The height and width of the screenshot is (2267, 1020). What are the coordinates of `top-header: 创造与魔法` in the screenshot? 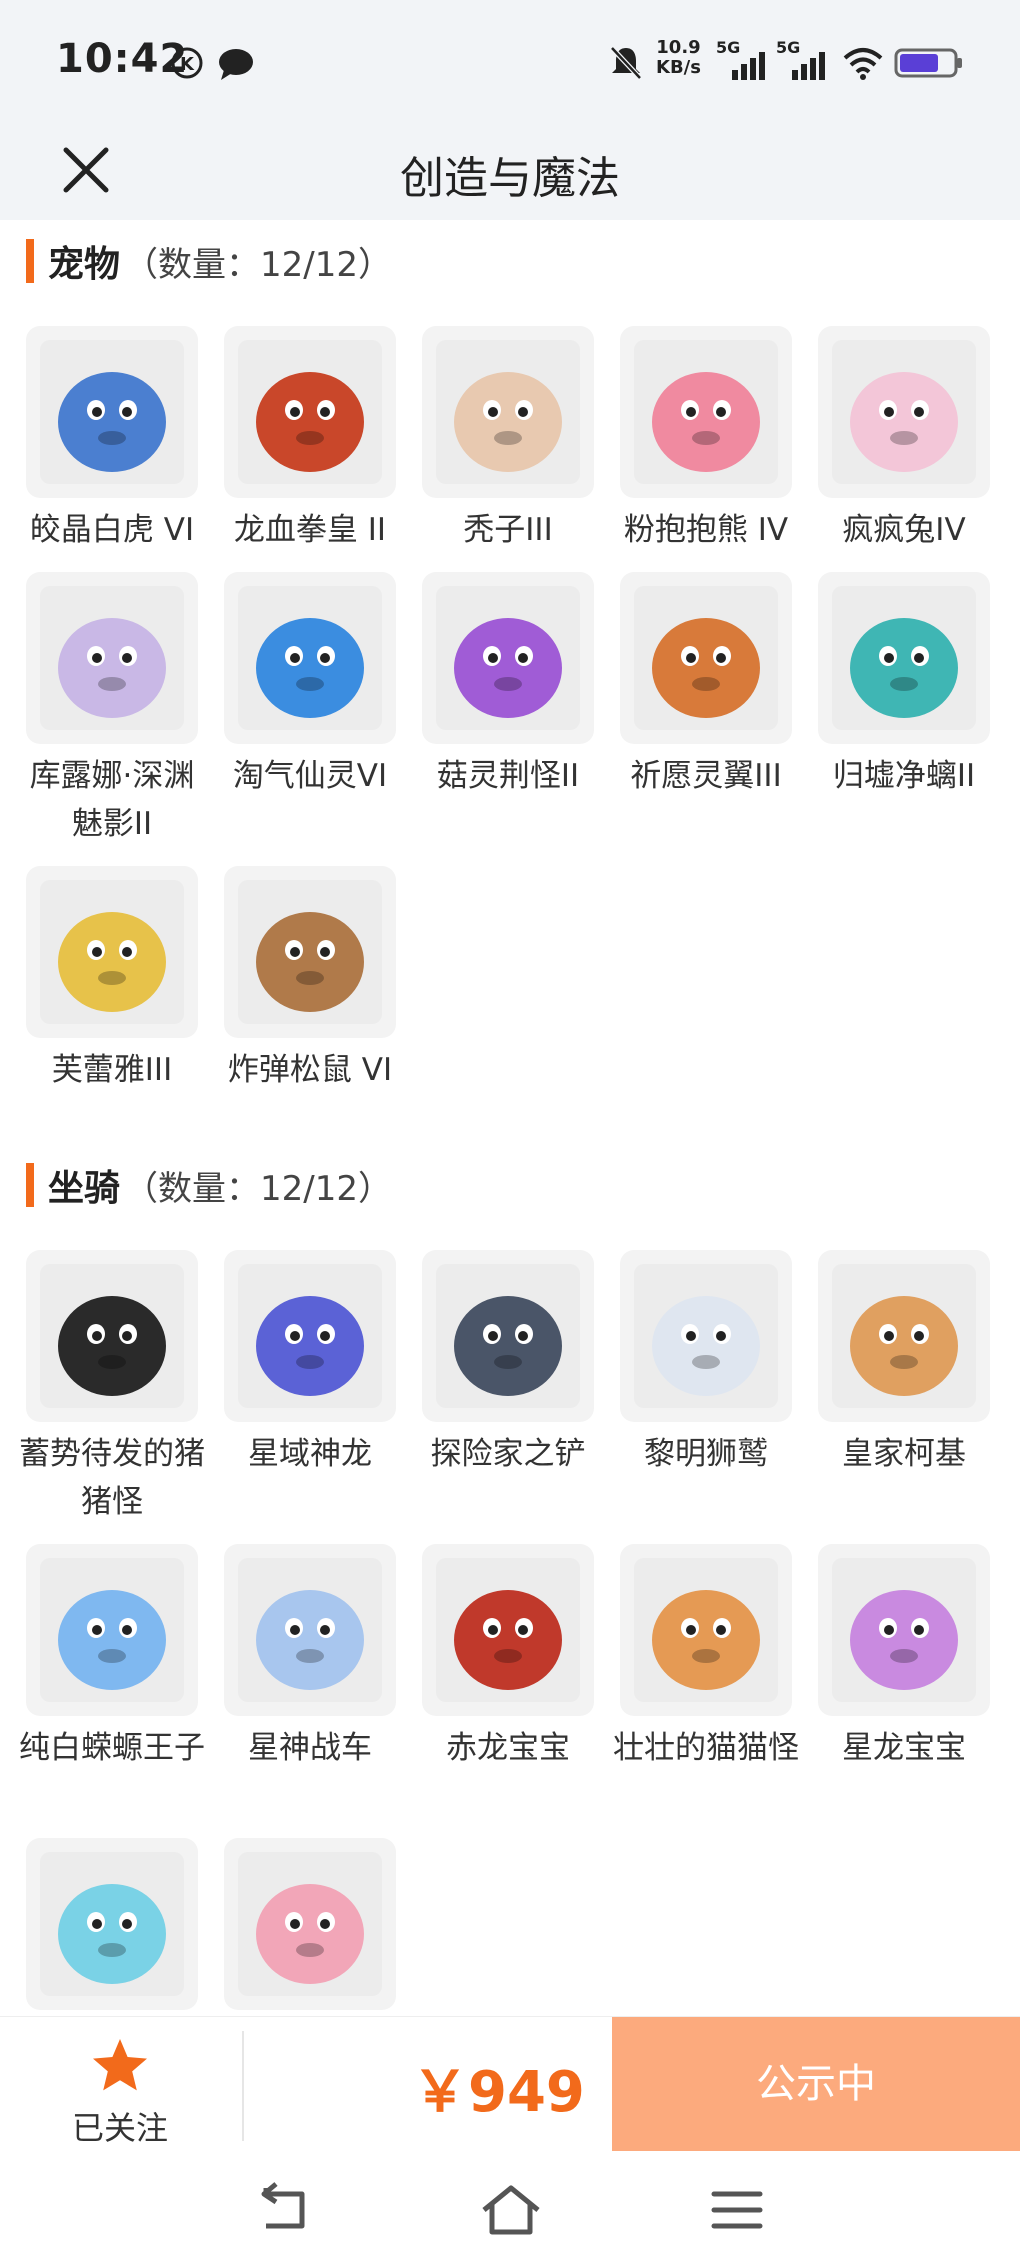 It's located at (510, 170).